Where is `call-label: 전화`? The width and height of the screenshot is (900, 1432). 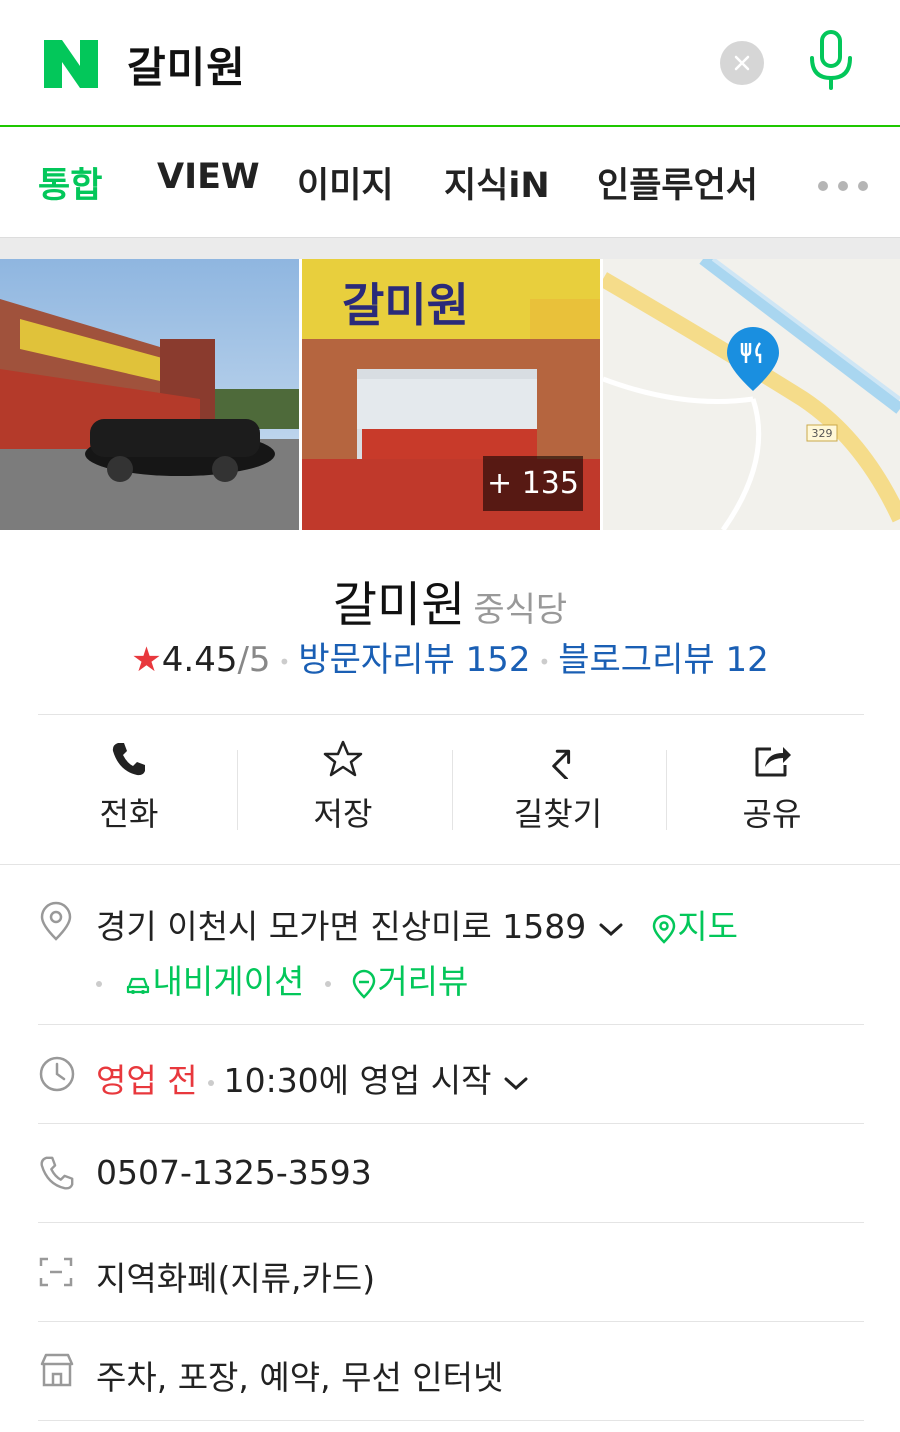
call-label: 전화 is located at coordinates (129, 814).